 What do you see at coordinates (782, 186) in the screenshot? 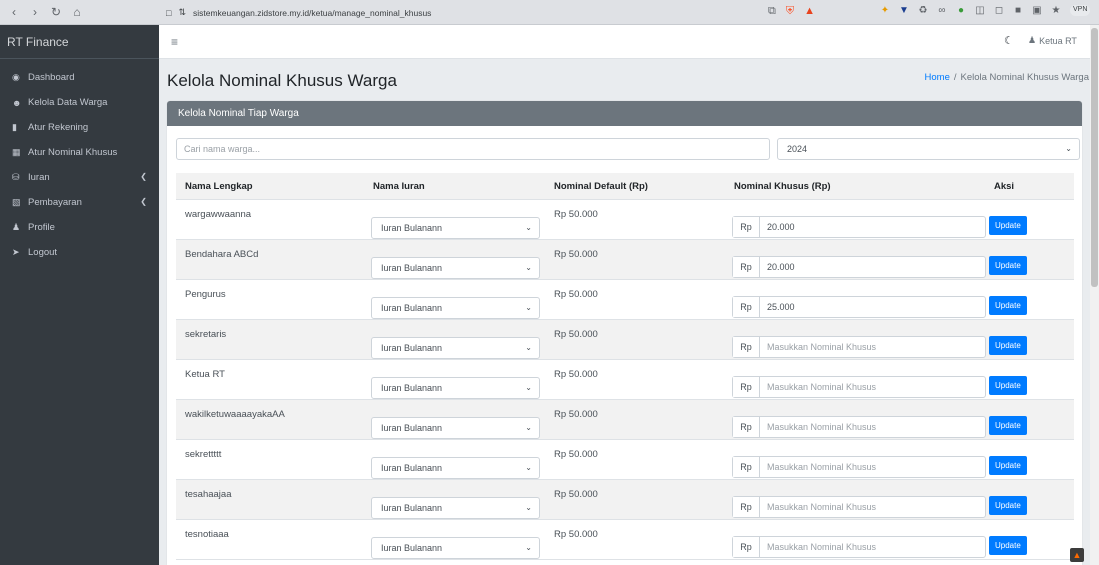
I see `column-header: Nominal Khusus (Rp)` at bounding box center [782, 186].